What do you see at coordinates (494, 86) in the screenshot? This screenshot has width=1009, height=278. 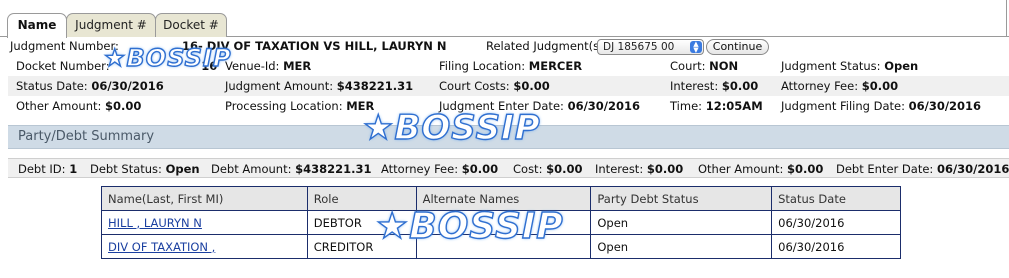 I see `court-costs: Court Costs: $0.00` at bounding box center [494, 86].